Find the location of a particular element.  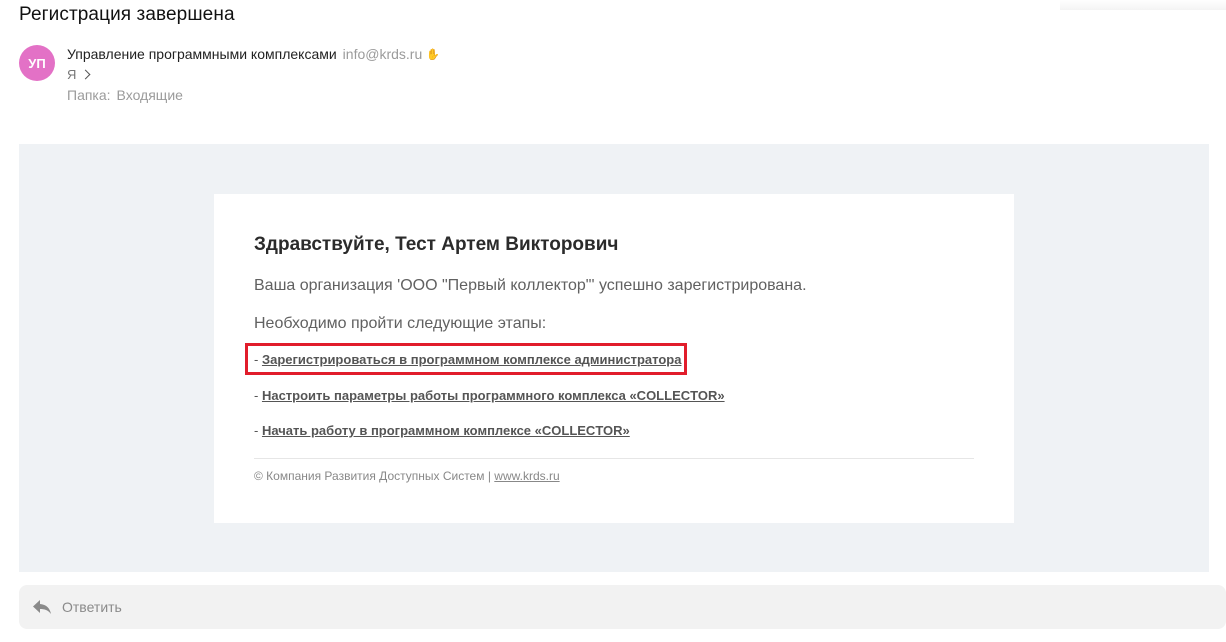

footer-divider is located at coordinates (614, 458).